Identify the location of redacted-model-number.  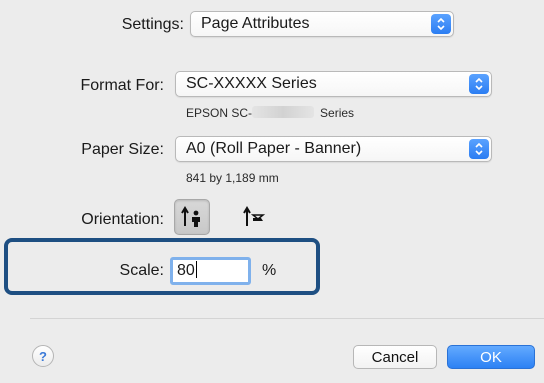
(283, 112).